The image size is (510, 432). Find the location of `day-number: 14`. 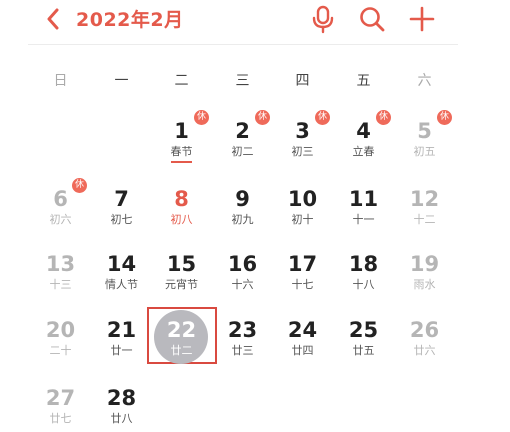

day-number: 14 is located at coordinates (121, 264).